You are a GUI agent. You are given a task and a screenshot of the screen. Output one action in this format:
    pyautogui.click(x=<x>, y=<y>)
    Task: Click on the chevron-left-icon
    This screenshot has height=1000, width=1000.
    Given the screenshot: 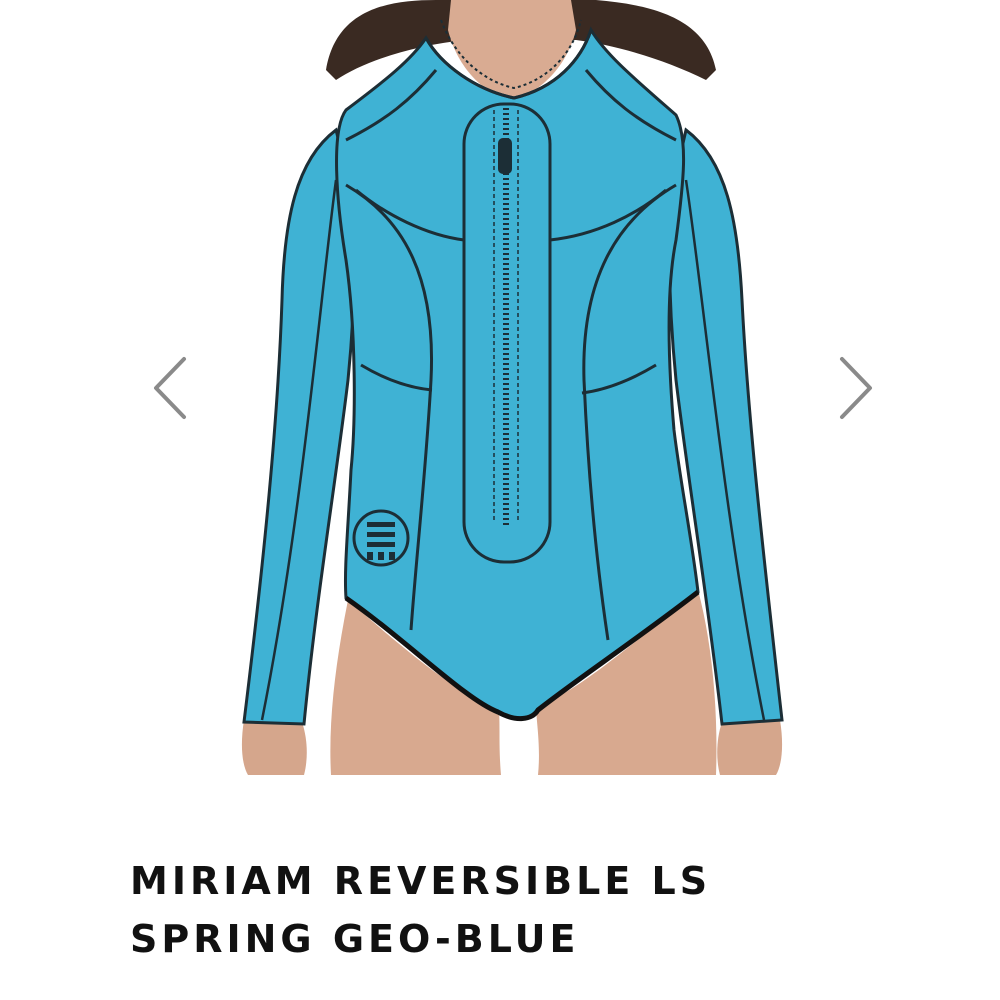 What is the action you would take?
    pyautogui.click(x=170, y=388)
    